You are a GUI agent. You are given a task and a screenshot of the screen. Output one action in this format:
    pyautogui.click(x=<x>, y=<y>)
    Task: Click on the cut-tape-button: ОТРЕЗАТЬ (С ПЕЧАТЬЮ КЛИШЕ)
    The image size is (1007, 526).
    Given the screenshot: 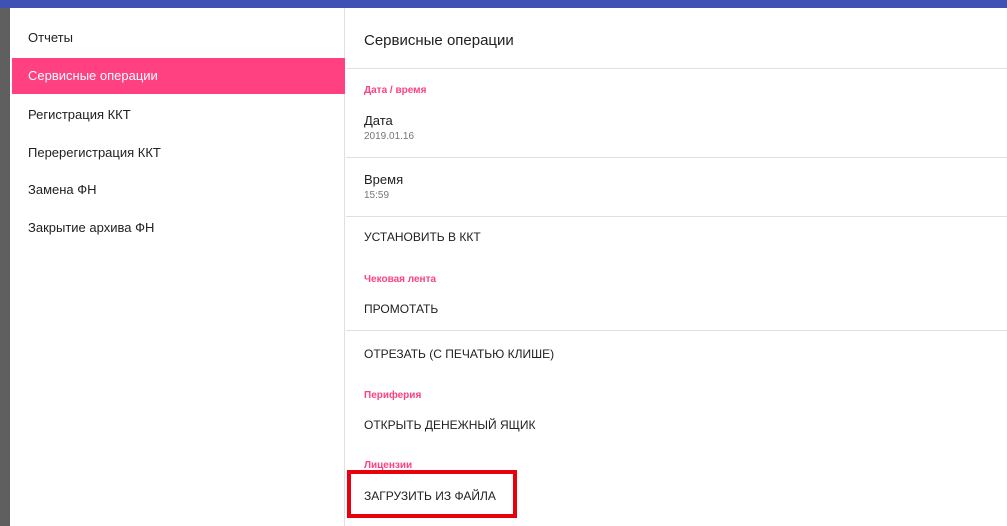 What is the action you would take?
    pyautogui.click(x=459, y=354)
    